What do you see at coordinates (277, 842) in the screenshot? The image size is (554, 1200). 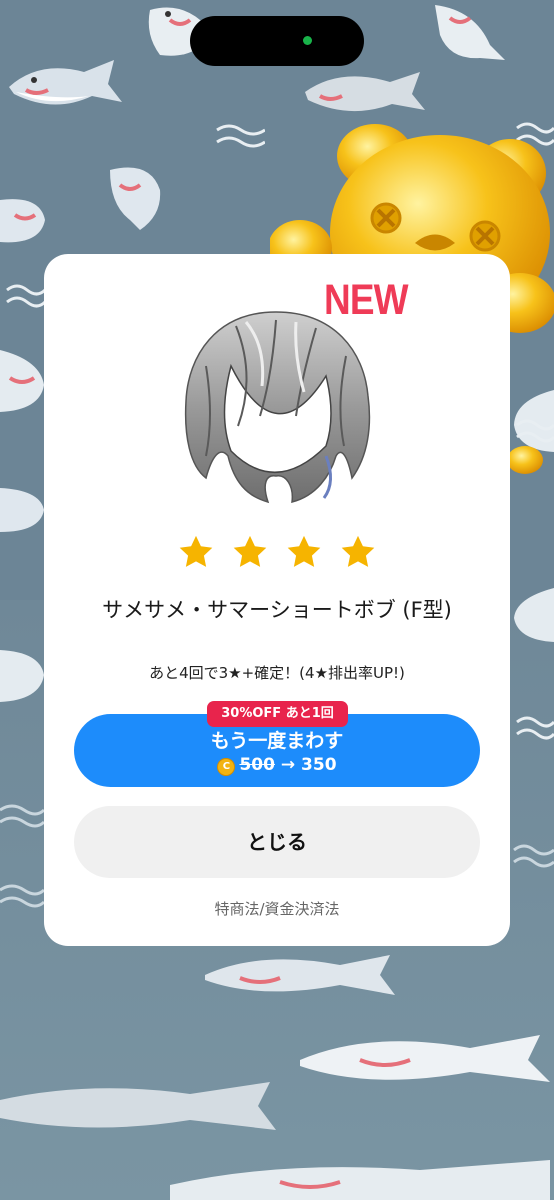 I see `close-button: とじる` at bounding box center [277, 842].